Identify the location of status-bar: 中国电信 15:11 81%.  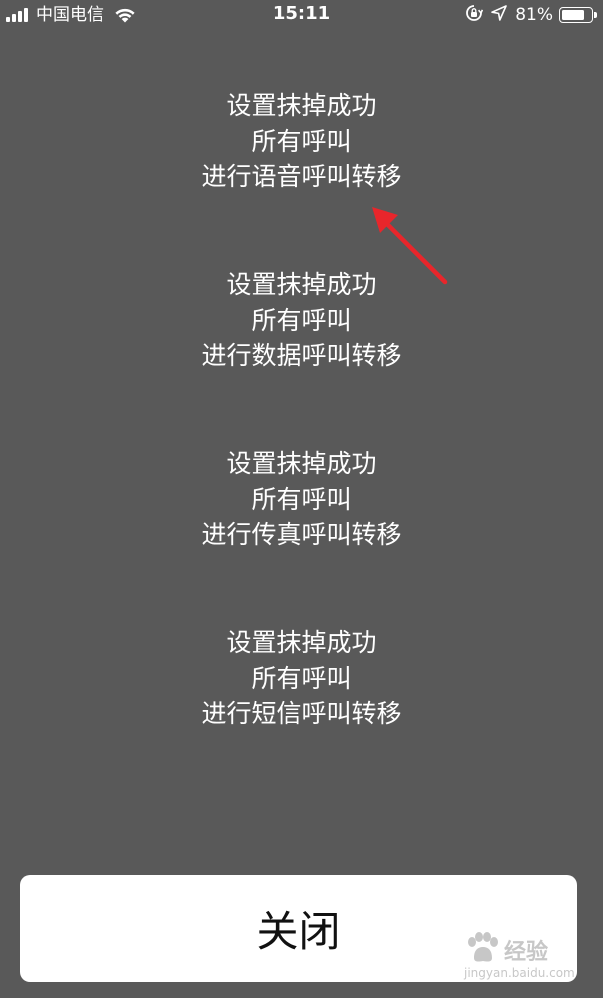
(301, 15).